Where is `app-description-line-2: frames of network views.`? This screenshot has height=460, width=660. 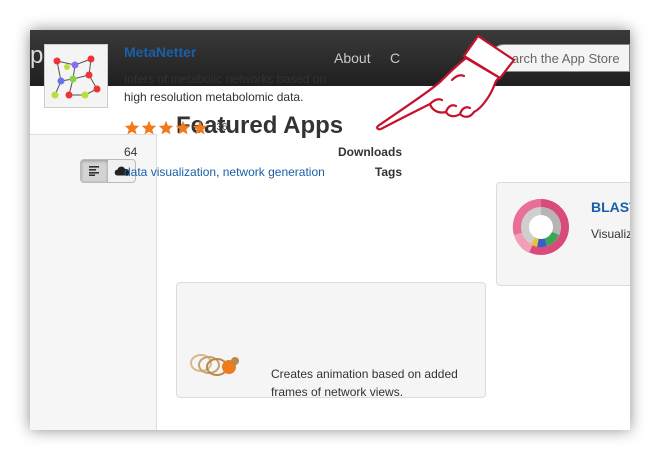 app-description-line-2: frames of network views. is located at coordinates (337, 392).